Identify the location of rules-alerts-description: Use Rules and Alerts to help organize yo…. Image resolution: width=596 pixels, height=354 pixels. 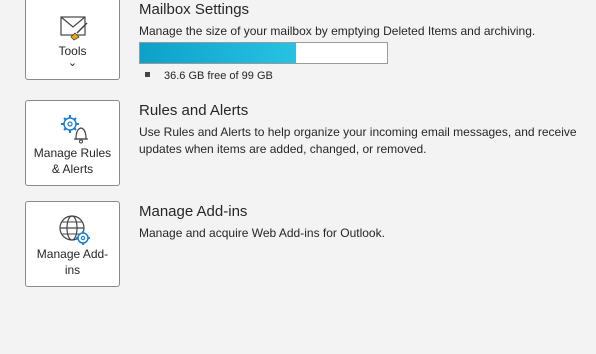
(358, 140).